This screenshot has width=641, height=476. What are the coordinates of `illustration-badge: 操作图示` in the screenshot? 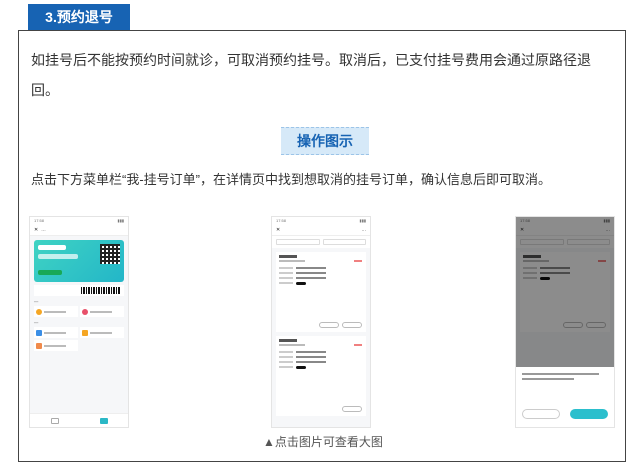 It's located at (325, 141).